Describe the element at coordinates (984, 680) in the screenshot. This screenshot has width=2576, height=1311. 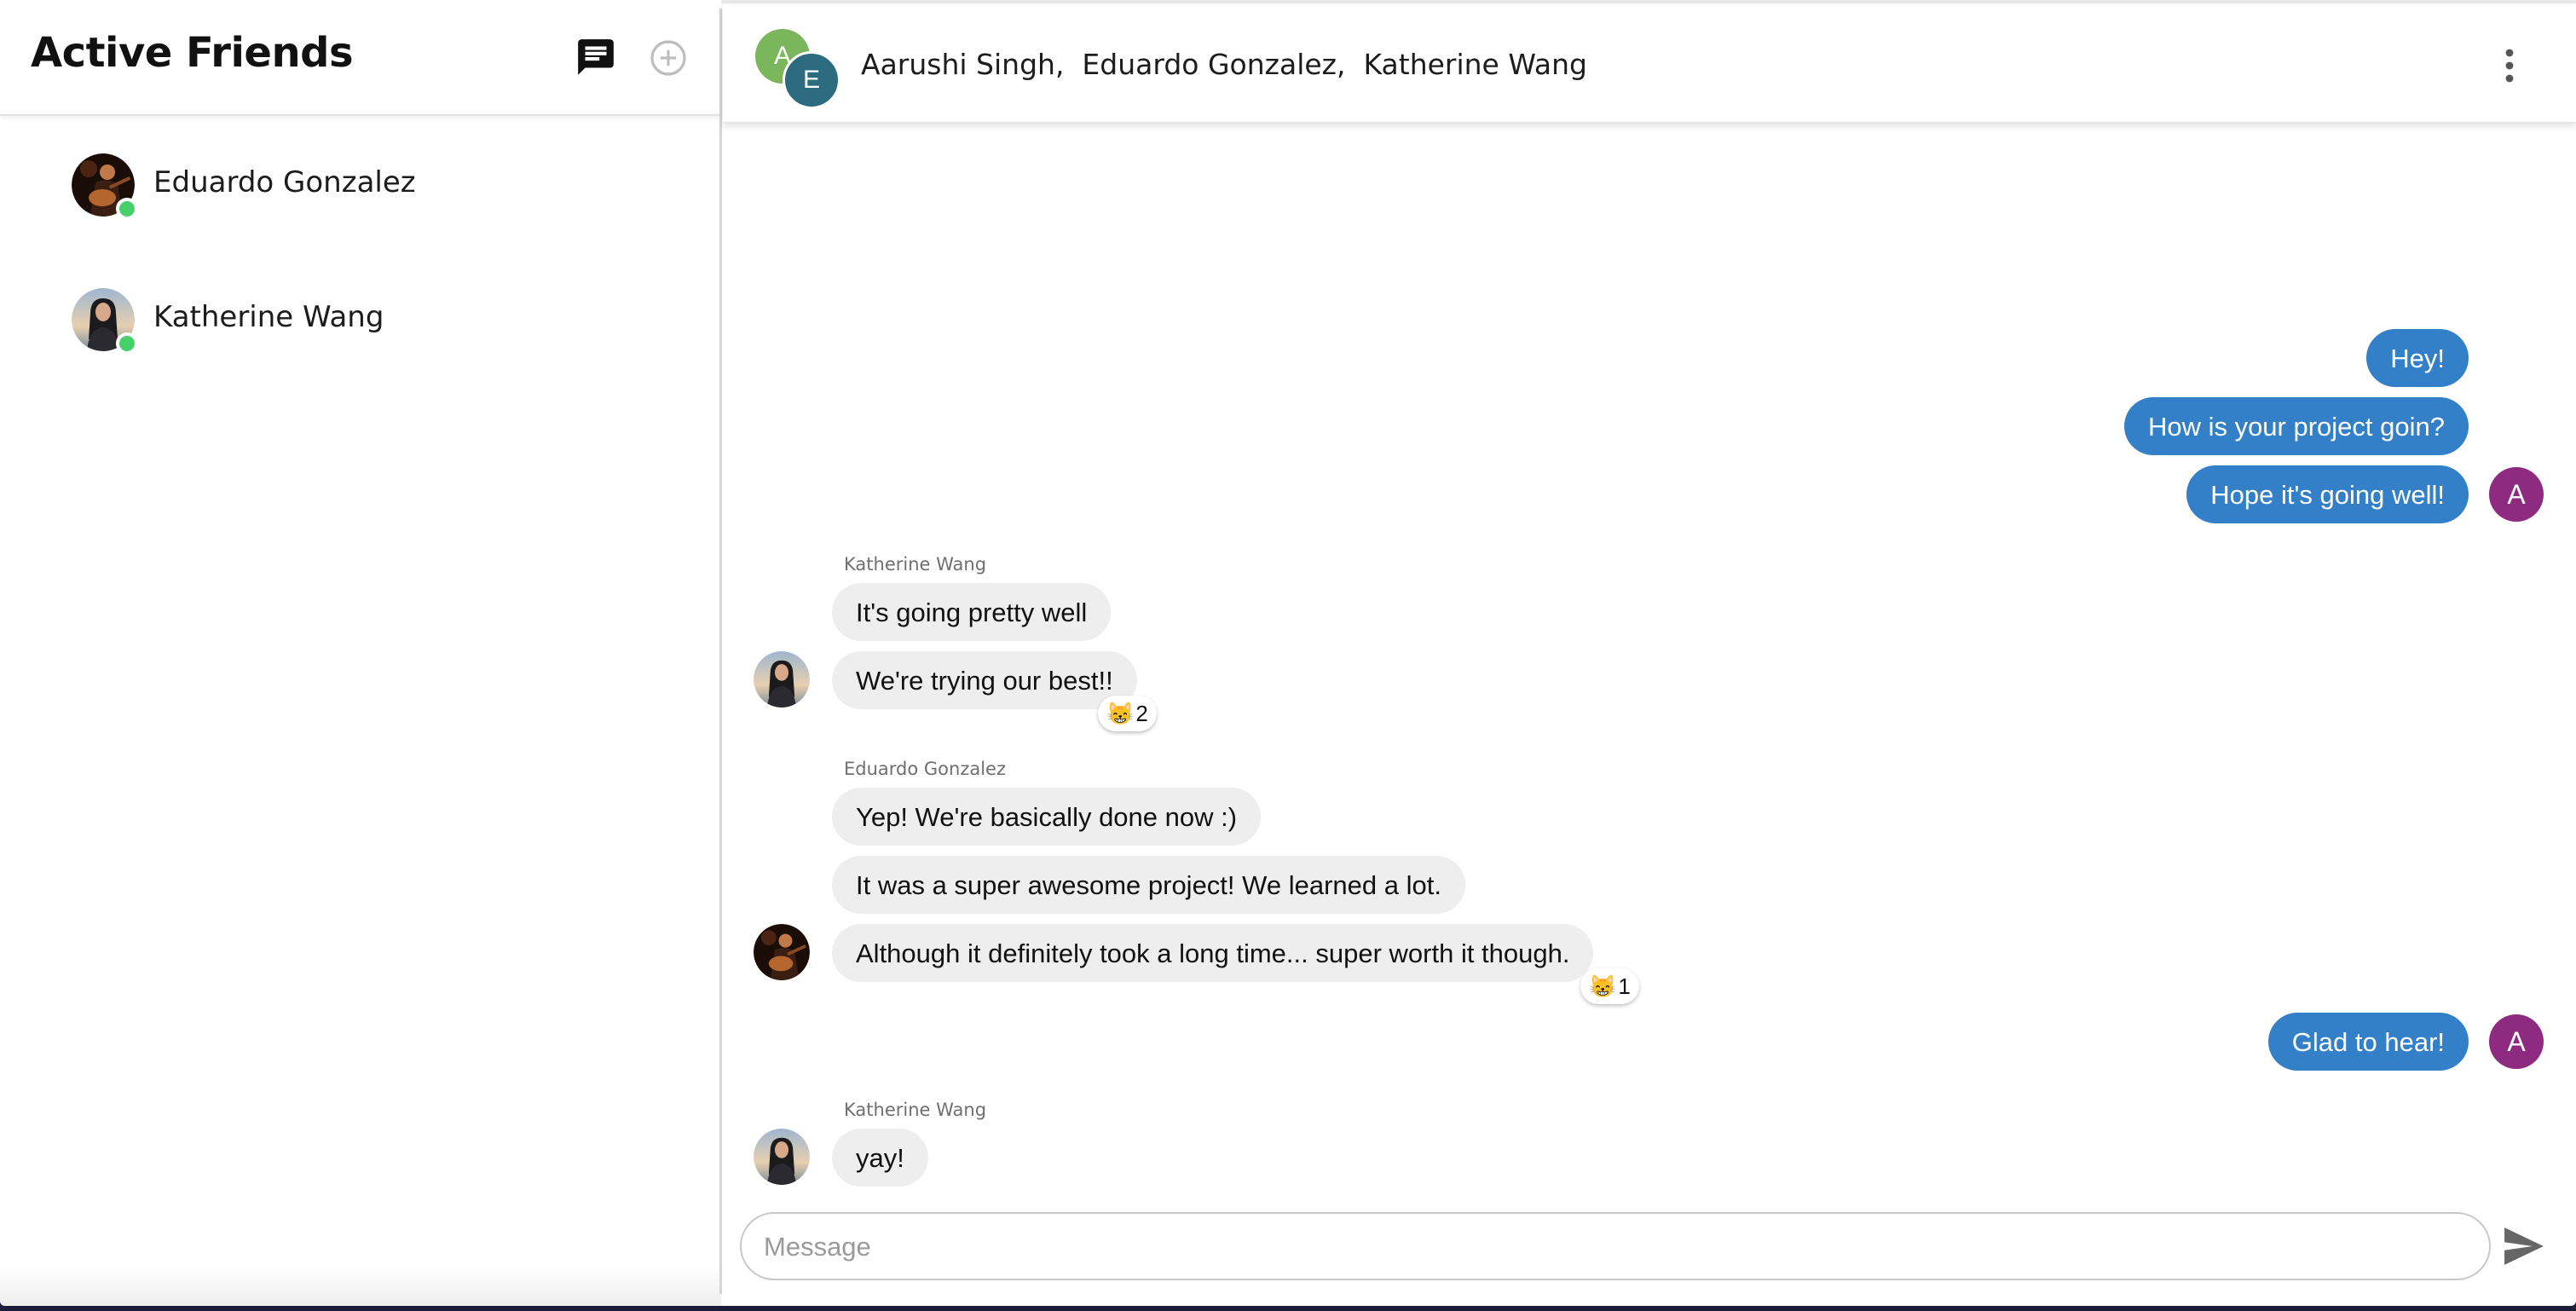
I see `message-received: We're trying our best!!` at that location.